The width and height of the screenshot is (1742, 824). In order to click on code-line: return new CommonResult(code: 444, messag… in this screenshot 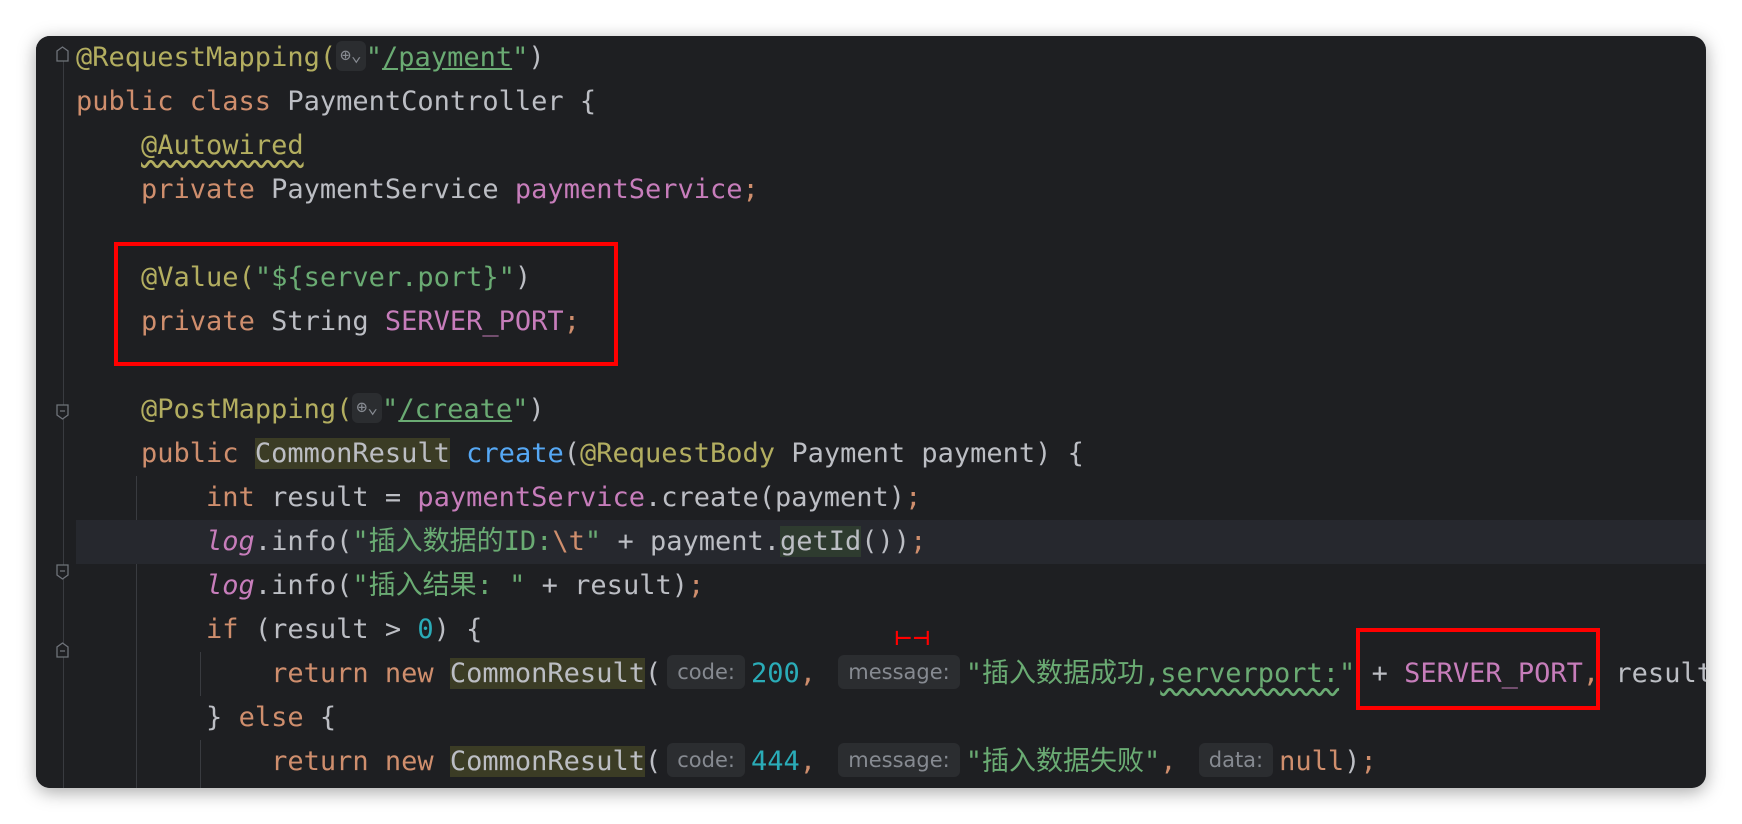, I will do `click(891, 762)`.